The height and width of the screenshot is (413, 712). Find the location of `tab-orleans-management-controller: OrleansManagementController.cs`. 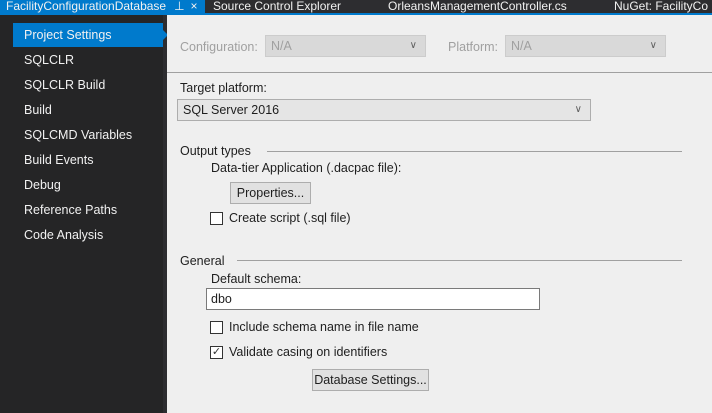

tab-orleans-management-controller: OrleansManagementController.cs is located at coordinates (477, 6).